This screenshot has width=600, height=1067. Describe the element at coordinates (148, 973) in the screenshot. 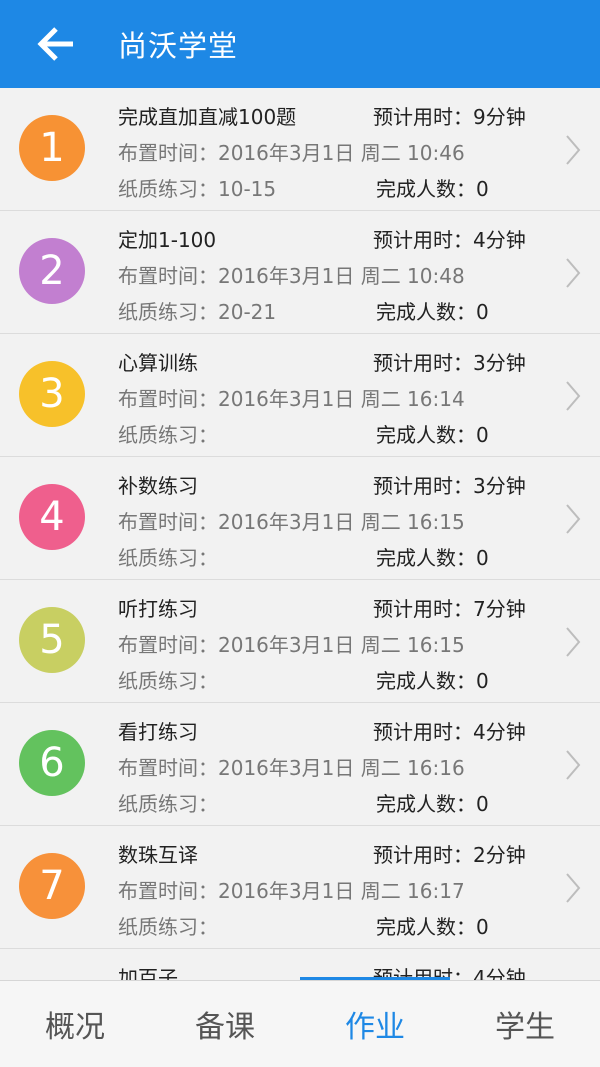

I see `homework-name: 加百子` at that location.